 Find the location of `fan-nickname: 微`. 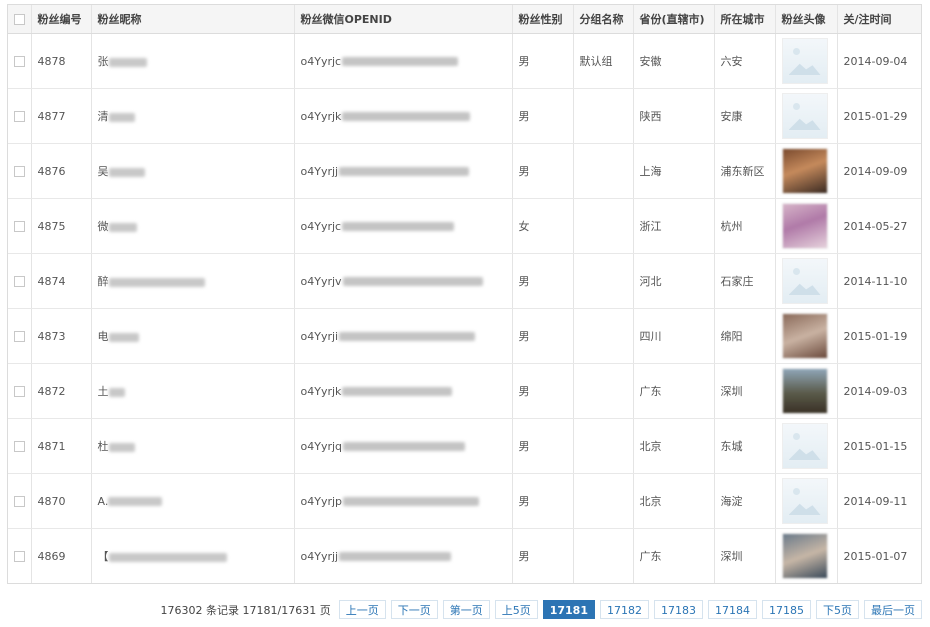

fan-nickname: 微 is located at coordinates (103, 226).